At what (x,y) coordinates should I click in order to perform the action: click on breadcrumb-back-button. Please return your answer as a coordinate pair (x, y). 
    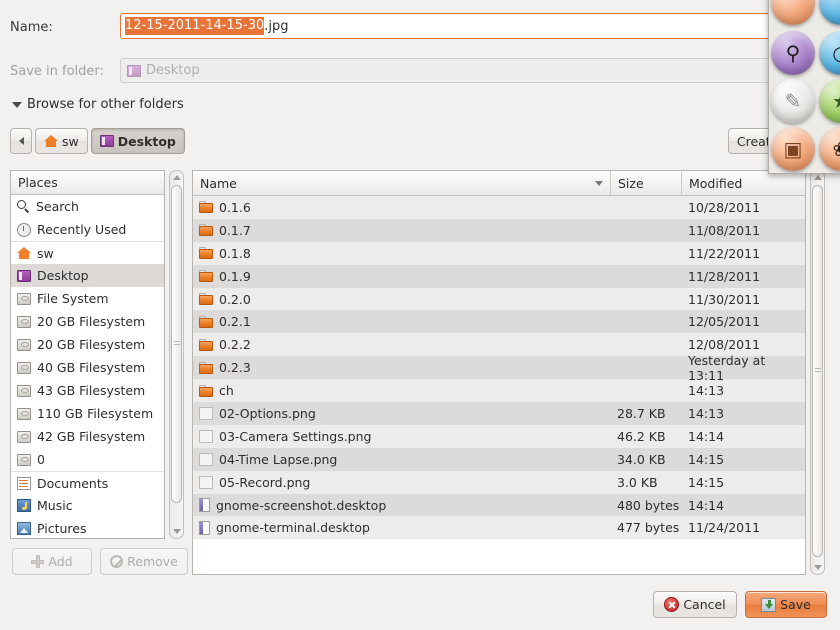
    Looking at the image, I should click on (21, 141).